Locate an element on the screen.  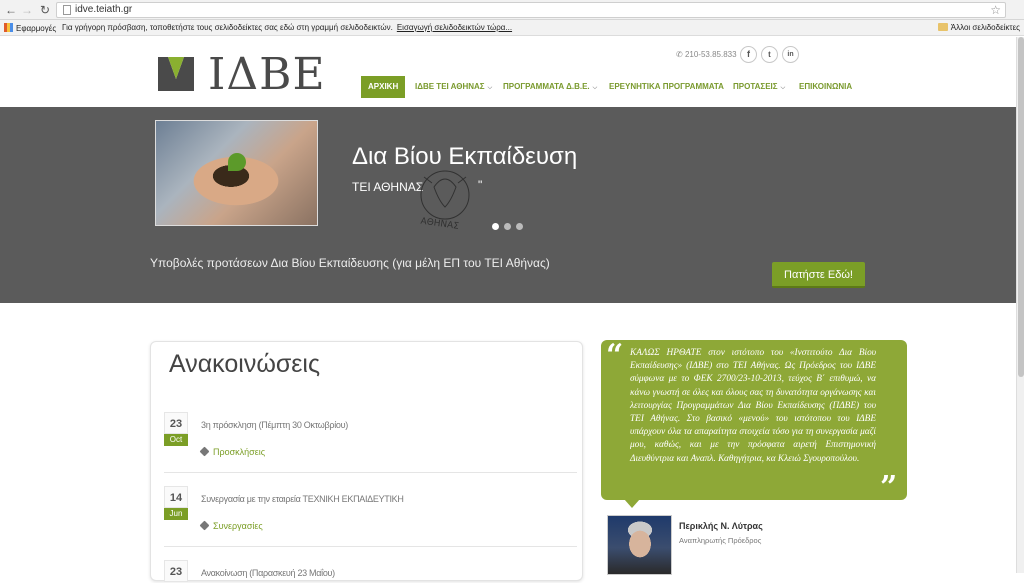
announcement-link: Ανακοίνωση (Παρασκευή 23 Μαΐου) is located at coordinates (268, 573).